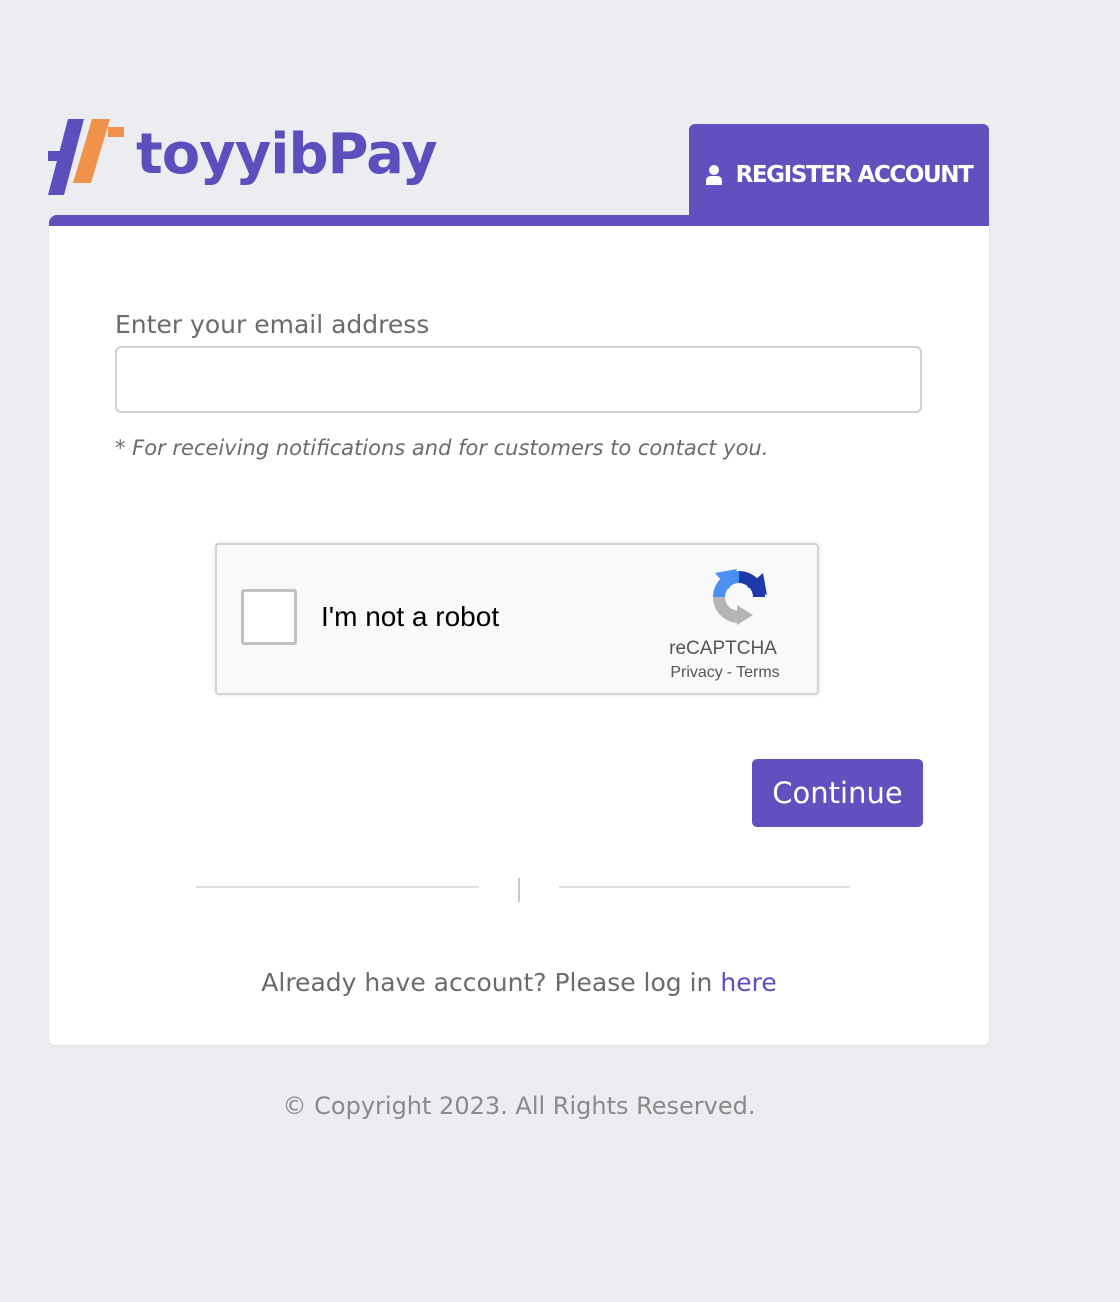 This screenshot has height=1302, width=1120. I want to click on divider-line-left, so click(337, 887).